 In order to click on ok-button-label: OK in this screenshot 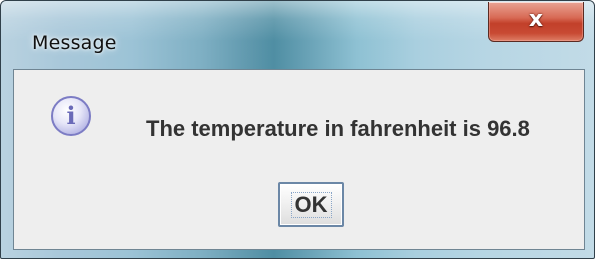, I will do `click(311, 204)`.